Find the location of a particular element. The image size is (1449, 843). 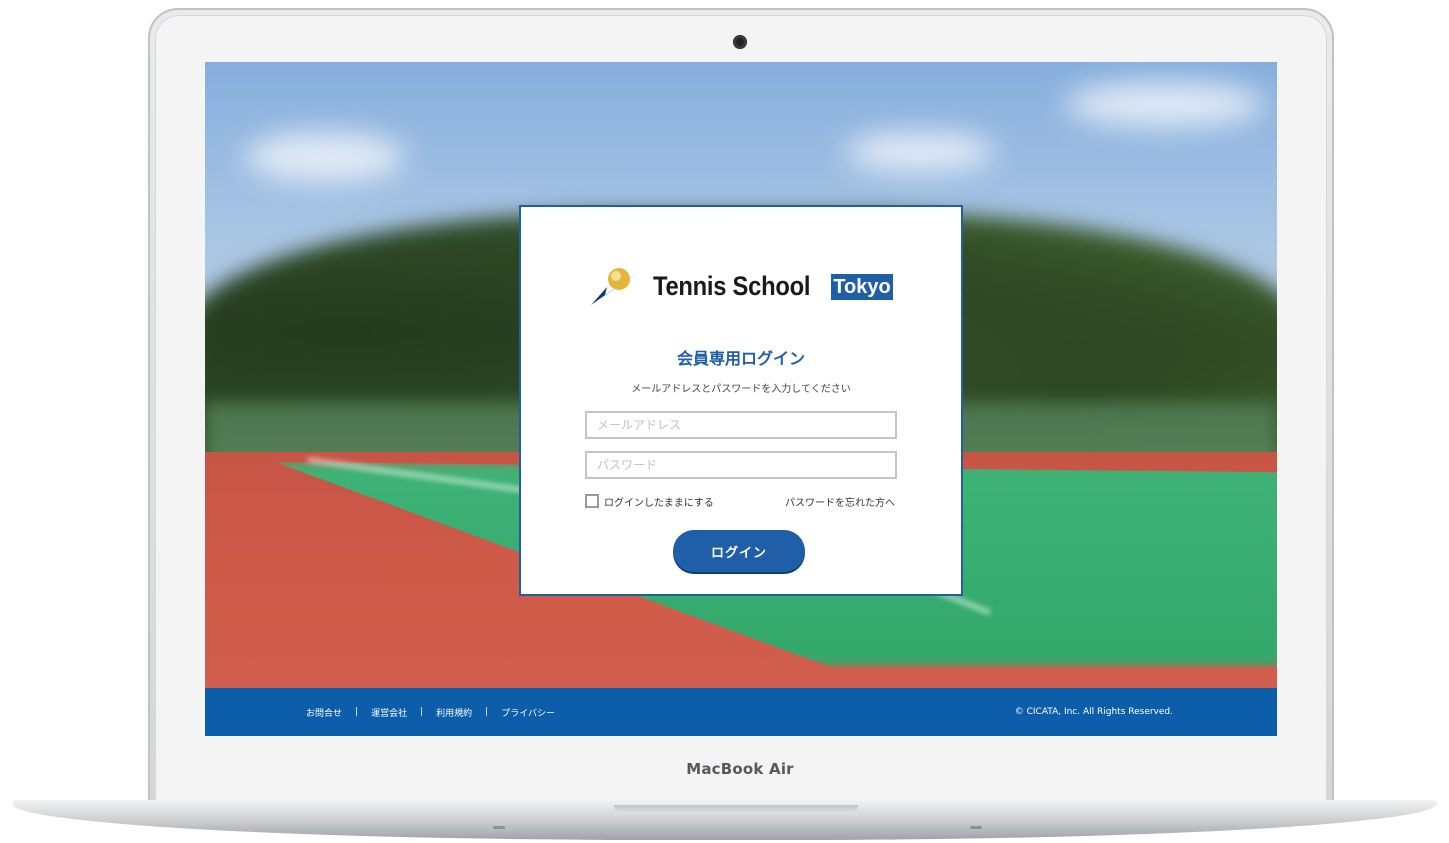

footer-links: お問合せ | 運営会社 | 利用規約 | プライバシー is located at coordinates (430, 712).